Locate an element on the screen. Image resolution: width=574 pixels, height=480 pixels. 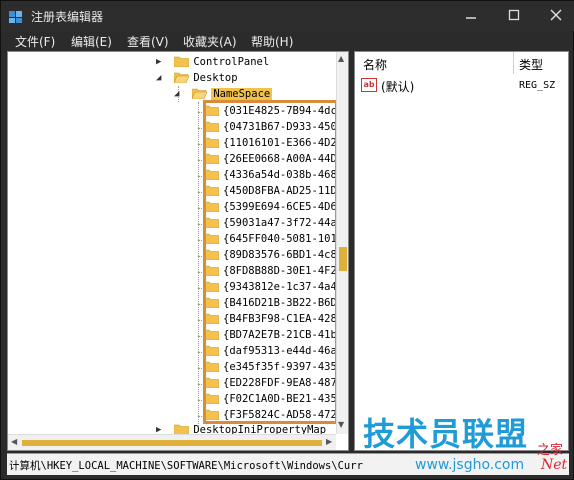
tree-item-guid: {59031a47-3f72-44a is located at coordinates (270, 224).